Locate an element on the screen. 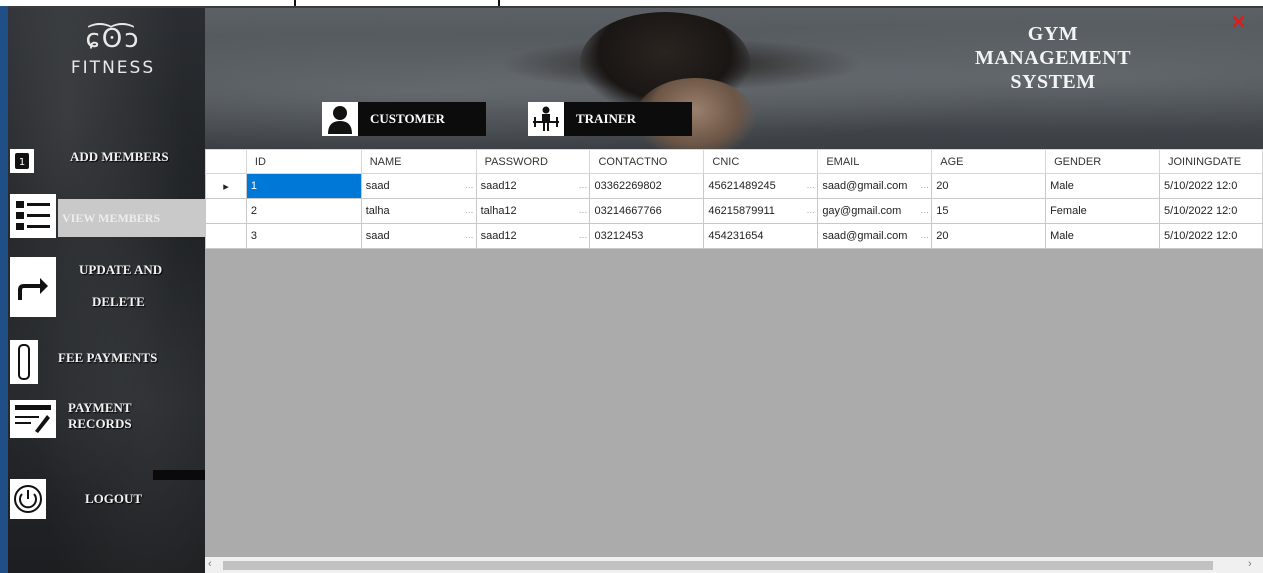 This screenshot has height=573, width=1263. app-title-line2: MANAGEMENT is located at coordinates (1053, 58).